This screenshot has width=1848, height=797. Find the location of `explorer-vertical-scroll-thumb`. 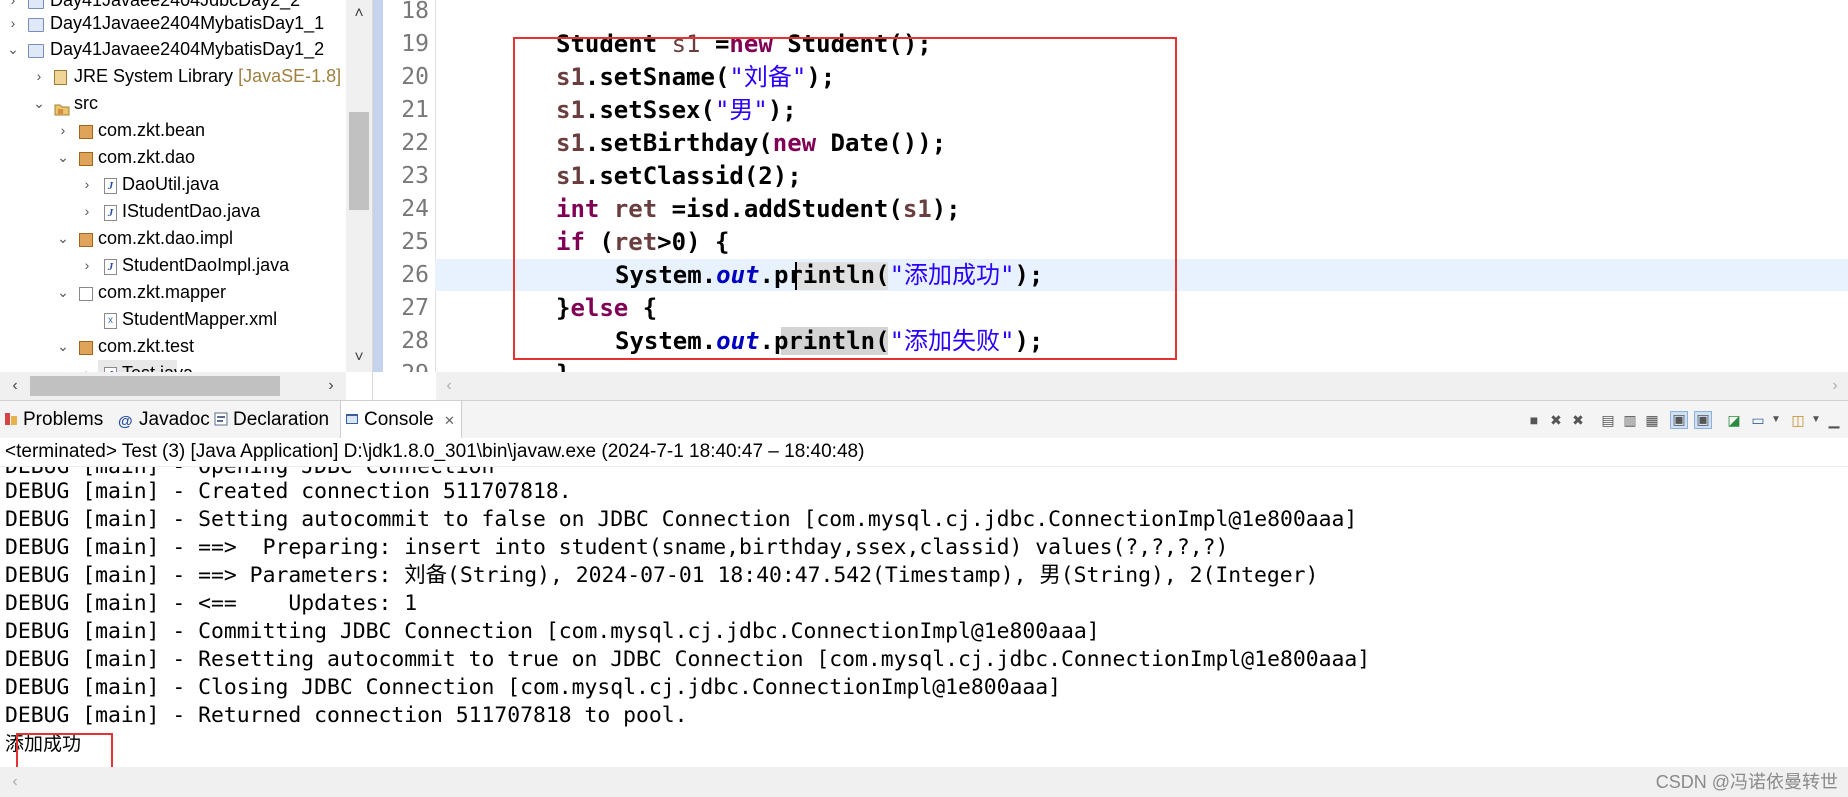

explorer-vertical-scroll-thumb is located at coordinates (359, 161).